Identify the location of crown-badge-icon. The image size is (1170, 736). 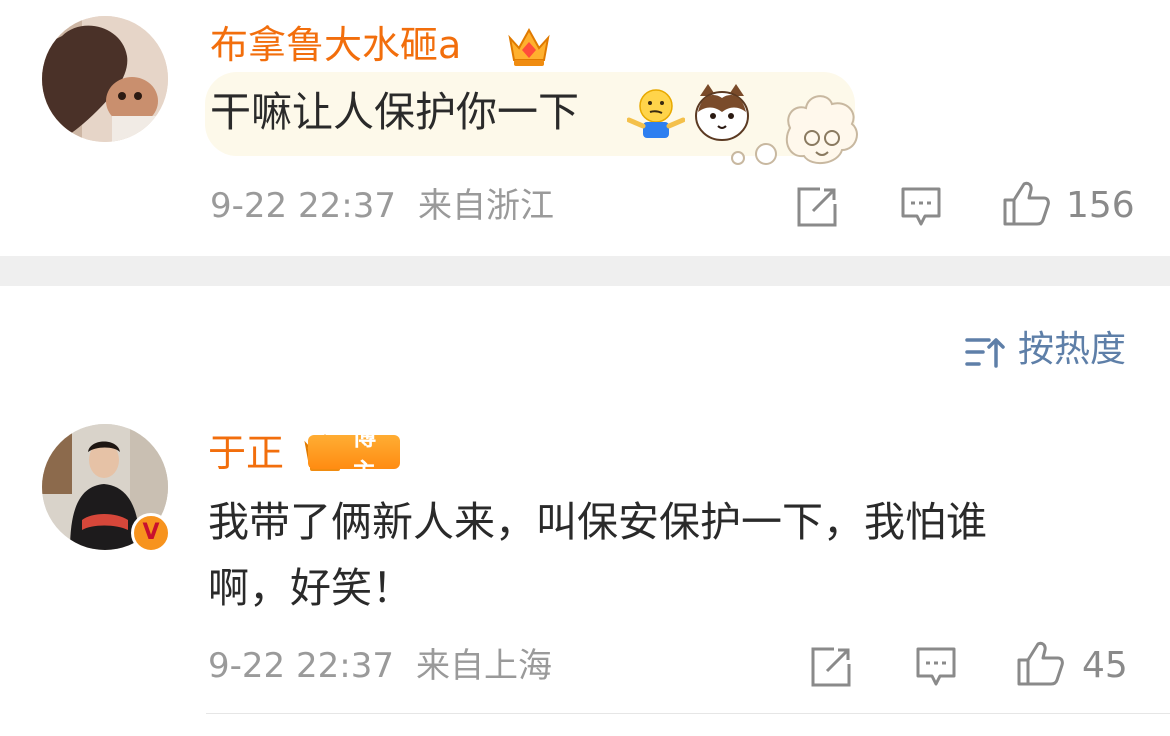
(529, 46).